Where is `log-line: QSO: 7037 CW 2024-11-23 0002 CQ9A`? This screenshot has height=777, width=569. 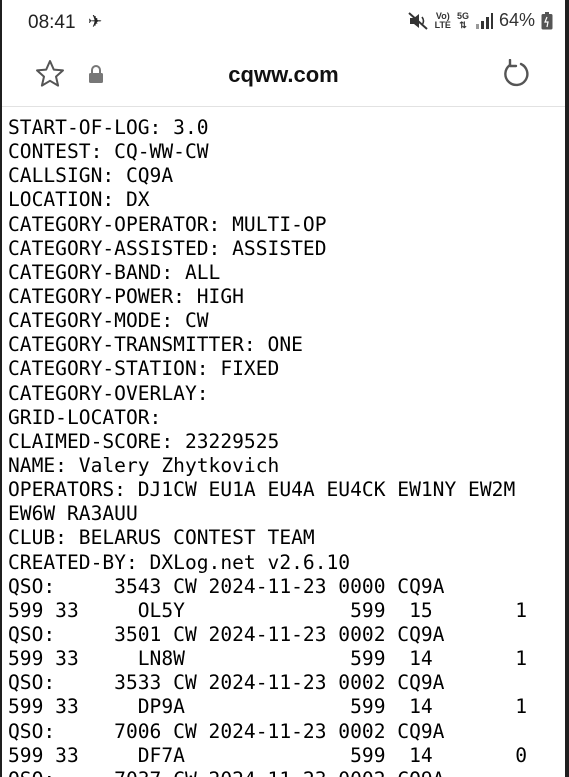 log-line: QSO: 7037 CW 2024-11-23 0002 CQ9A is located at coordinates (285, 772).